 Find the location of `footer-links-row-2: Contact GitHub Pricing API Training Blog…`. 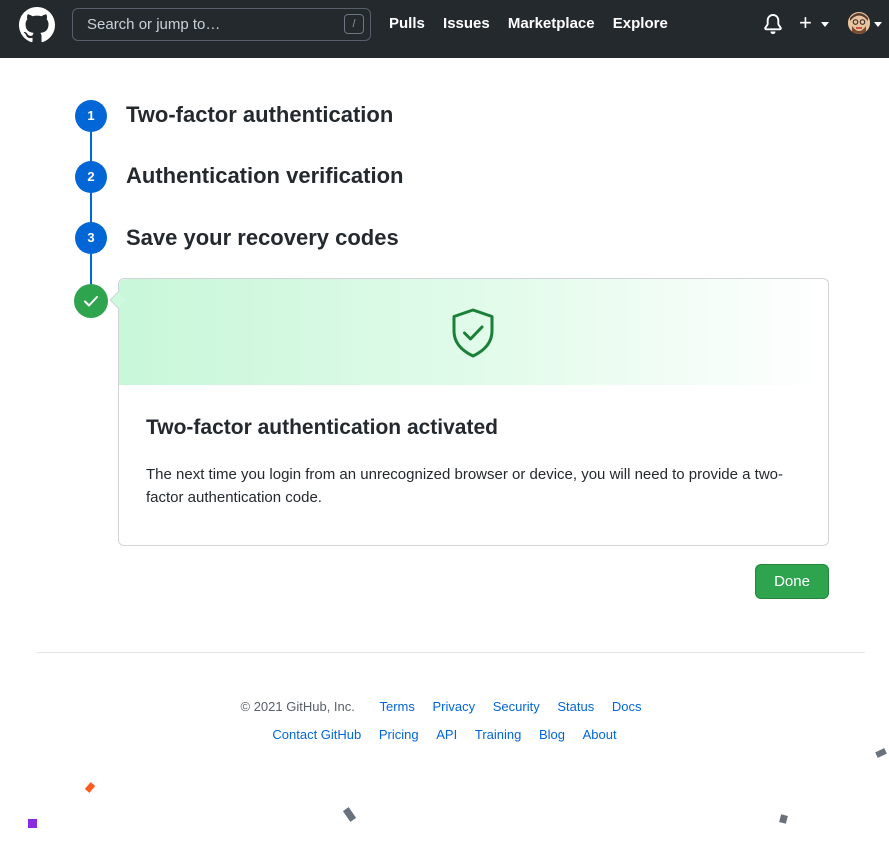

footer-links-row-2: Contact GitHub Pricing API Training Blog… is located at coordinates (444, 734).